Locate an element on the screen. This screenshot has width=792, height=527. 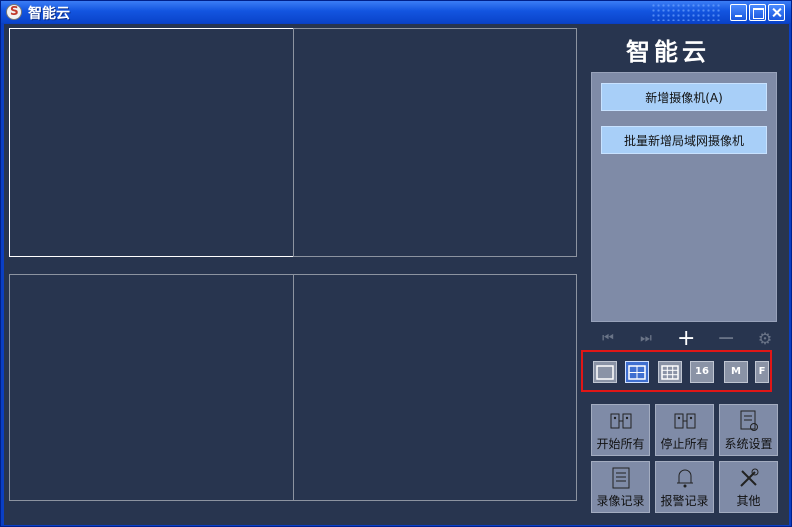
title-bar: 智能云 is located at coordinates (396, 12).